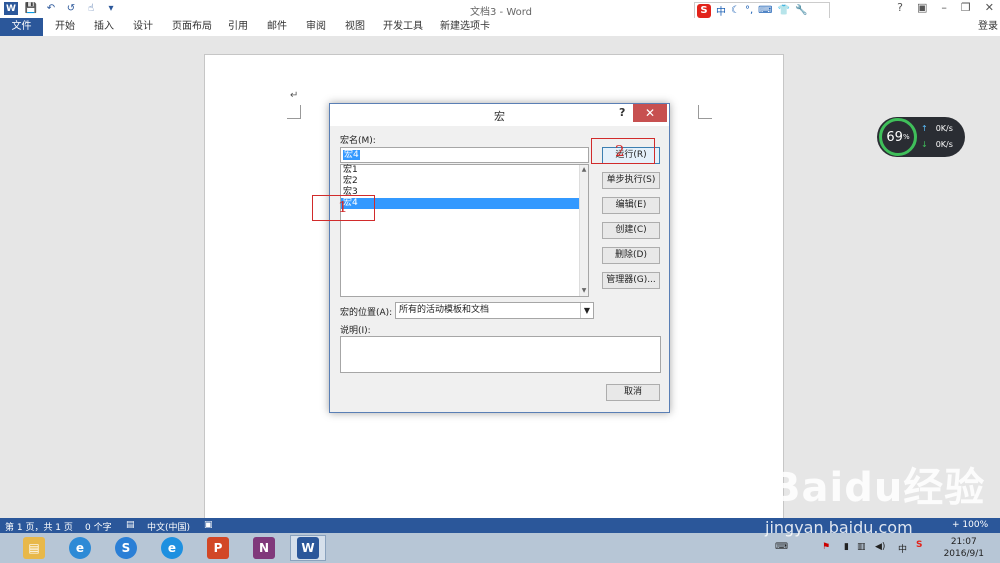 This screenshot has width=1000, height=563. Describe the element at coordinates (721, 10) in the screenshot. I see `ime-mode-indicator: 中` at that location.